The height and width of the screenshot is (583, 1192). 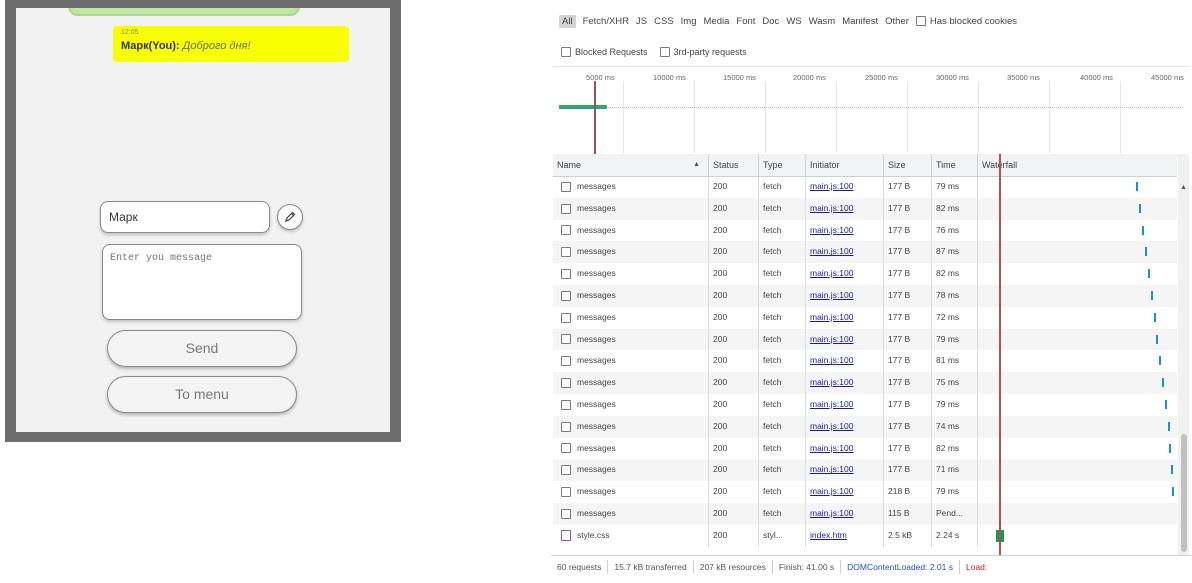 What do you see at coordinates (689, 21) in the screenshot?
I see `filter-img: Img` at bounding box center [689, 21].